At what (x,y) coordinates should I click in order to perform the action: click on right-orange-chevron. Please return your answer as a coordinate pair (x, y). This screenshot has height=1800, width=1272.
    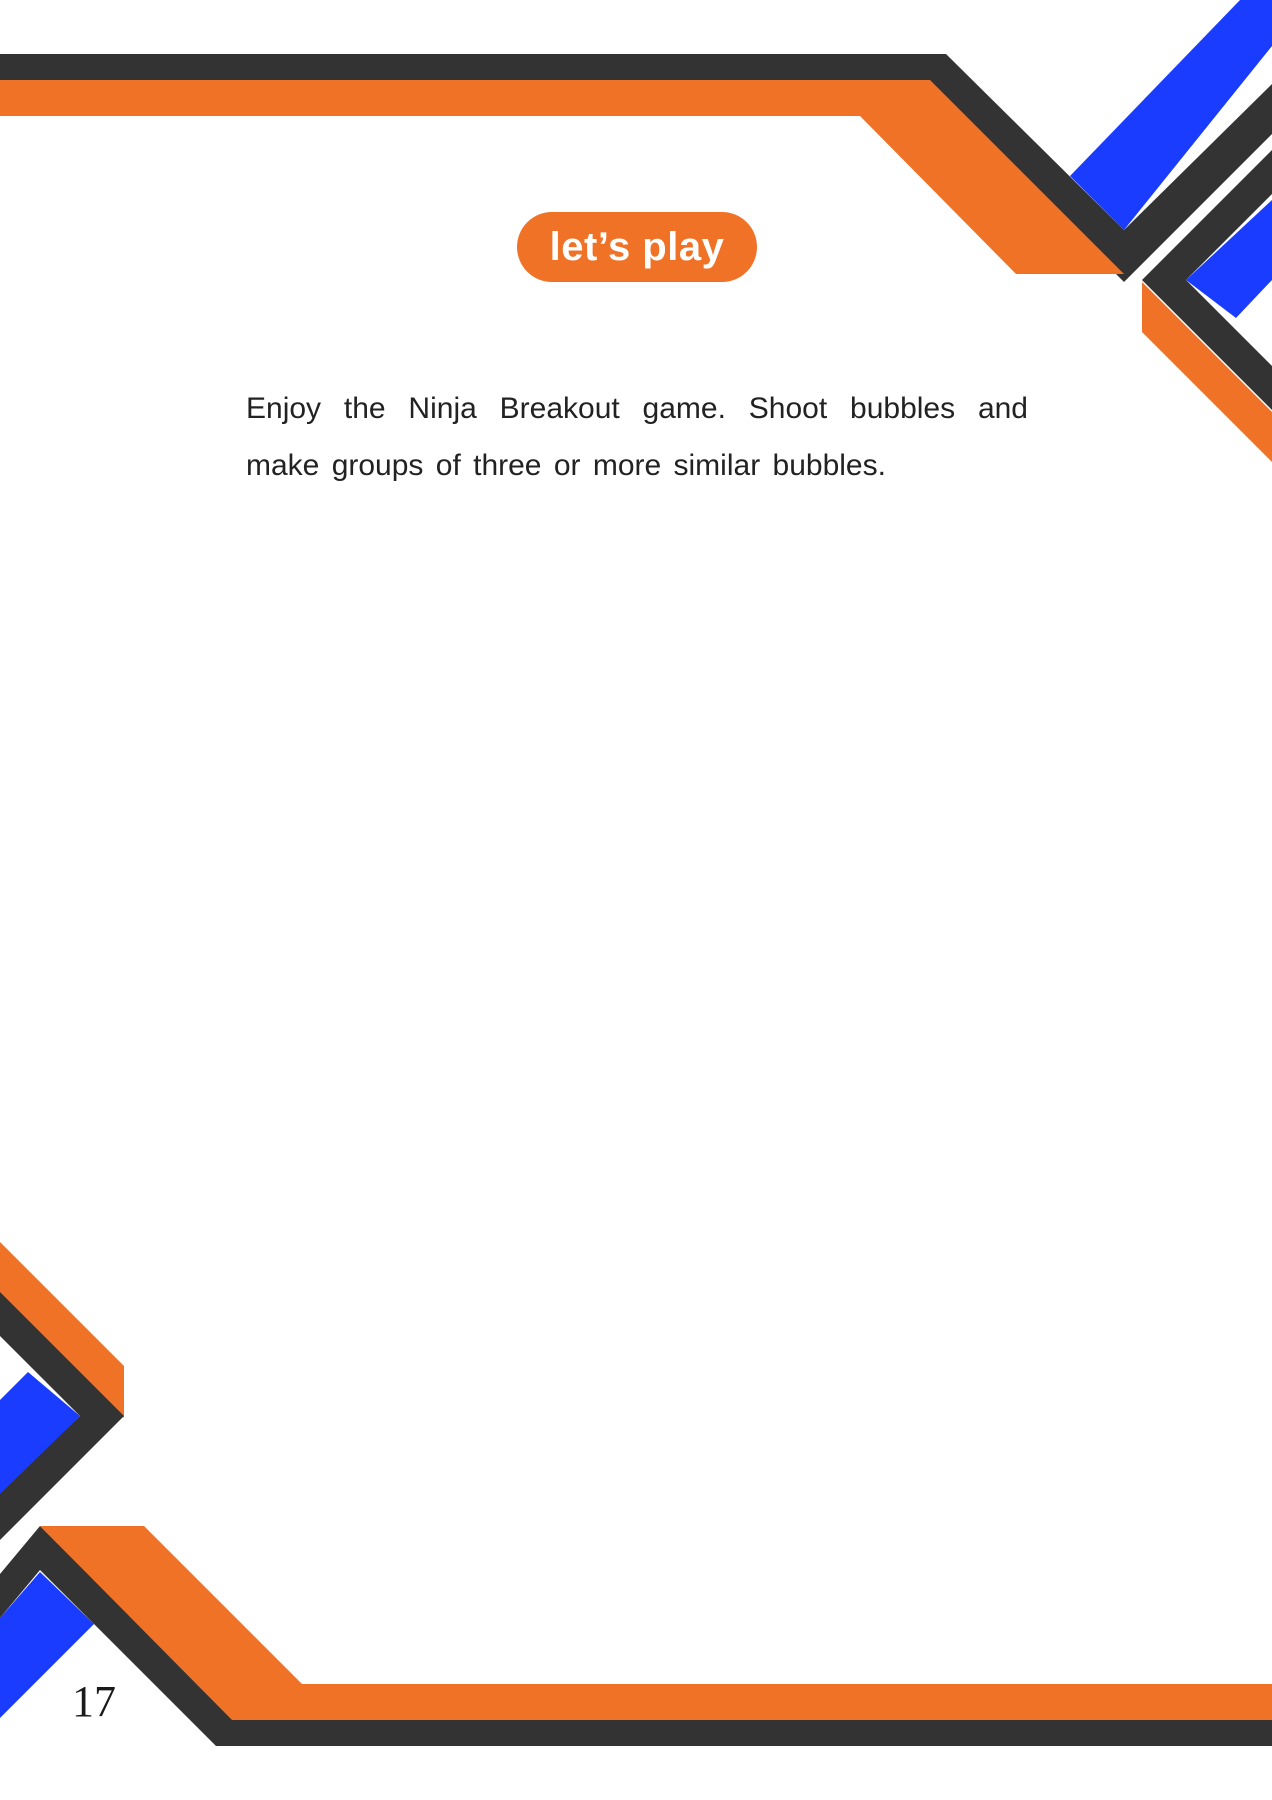
    Looking at the image, I should click on (1207, 372).